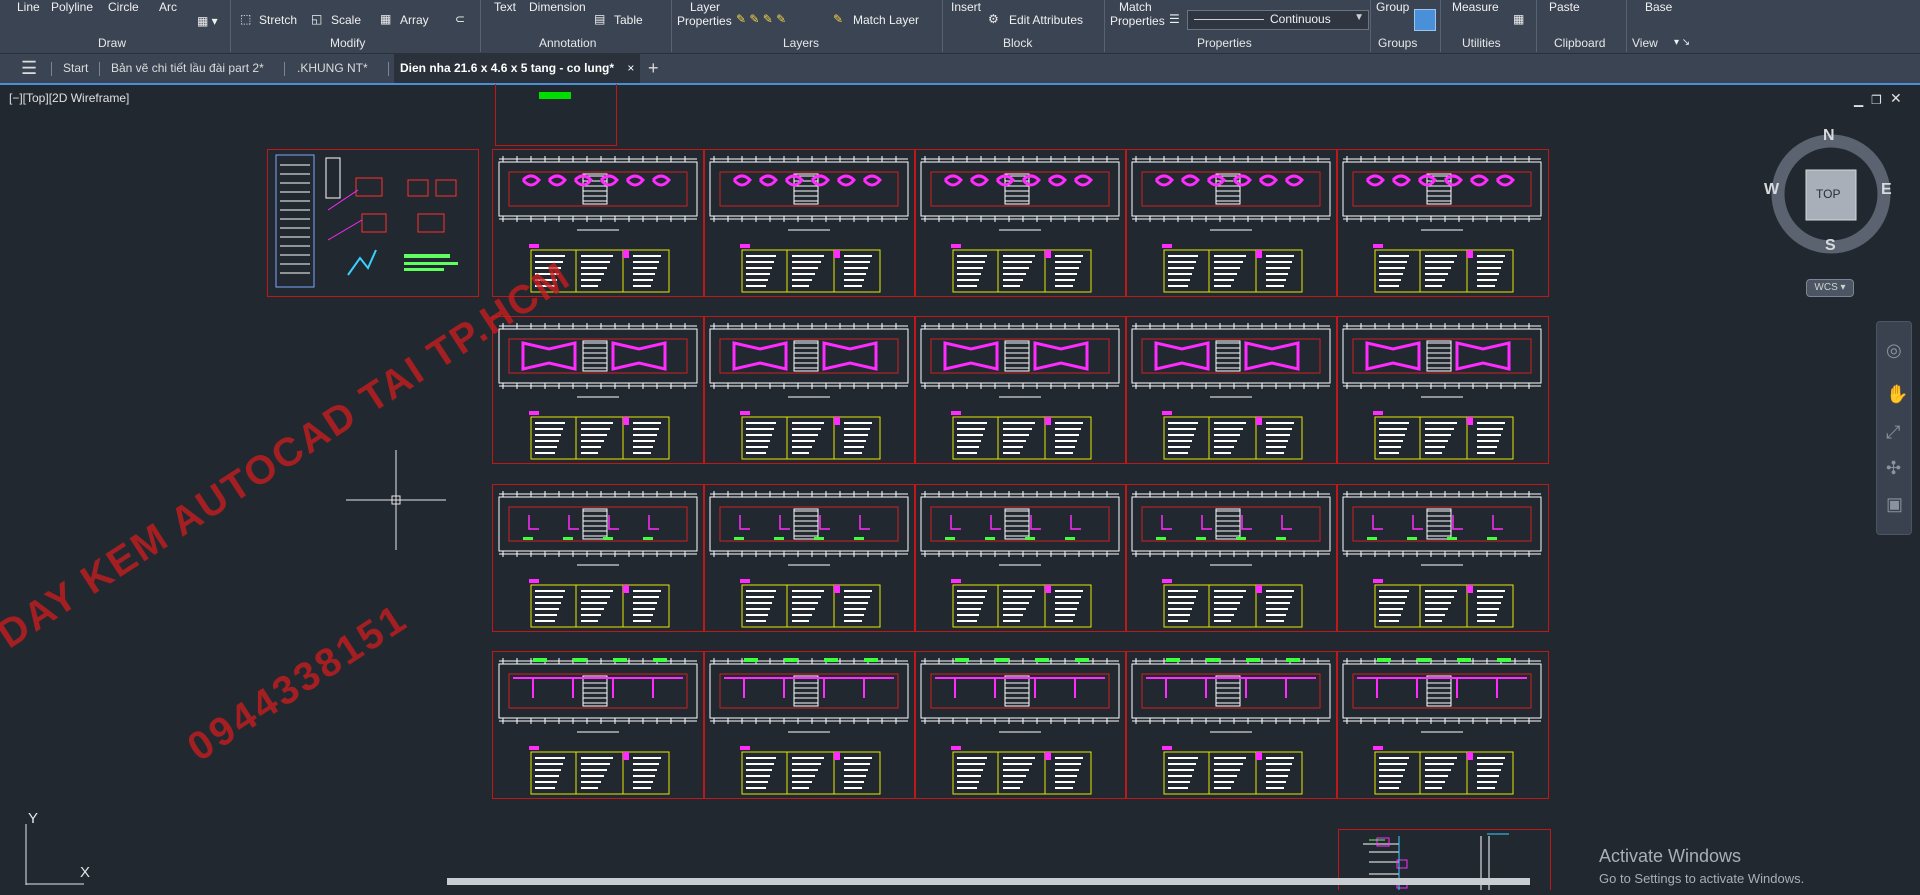 Image resolution: width=1920 pixels, height=895 pixels. What do you see at coordinates (557, 7) in the screenshot?
I see `dimension-button: Dimension` at bounding box center [557, 7].